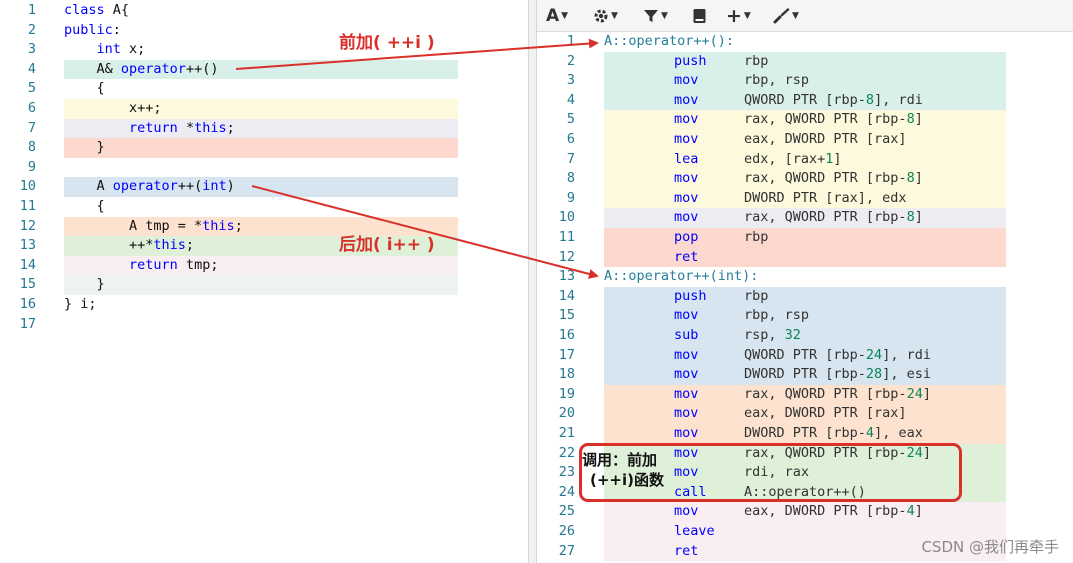 The image size is (1073, 563). I want to click on font-size-dropdown: A ▼, so click(557, 16).